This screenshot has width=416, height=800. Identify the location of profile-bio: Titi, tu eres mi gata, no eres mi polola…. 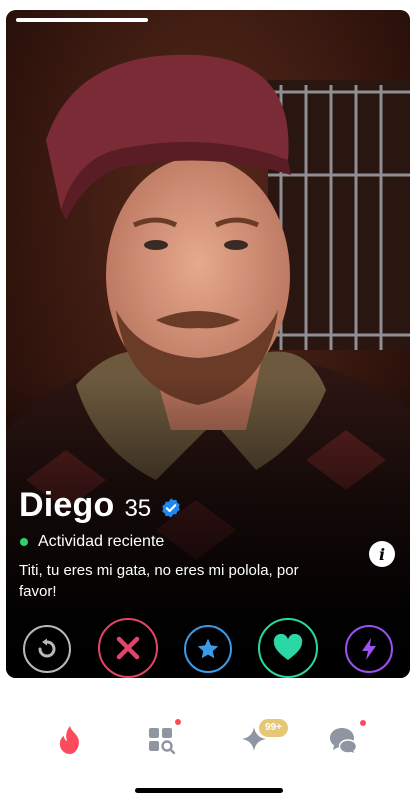
(159, 581).